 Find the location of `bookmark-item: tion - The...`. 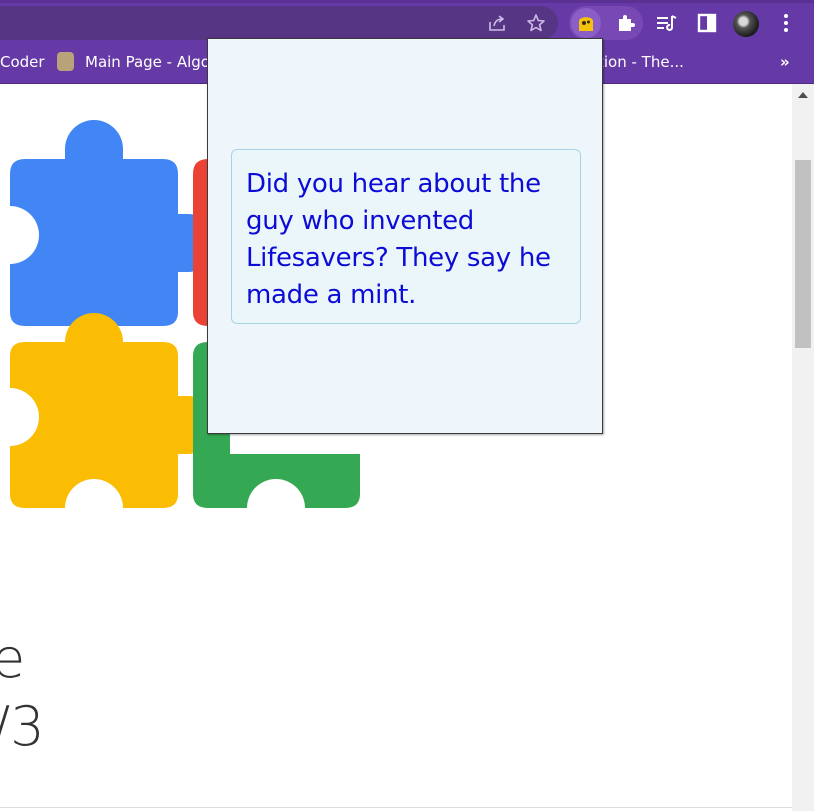

bookmark-item: tion - The... is located at coordinates (641, 62).